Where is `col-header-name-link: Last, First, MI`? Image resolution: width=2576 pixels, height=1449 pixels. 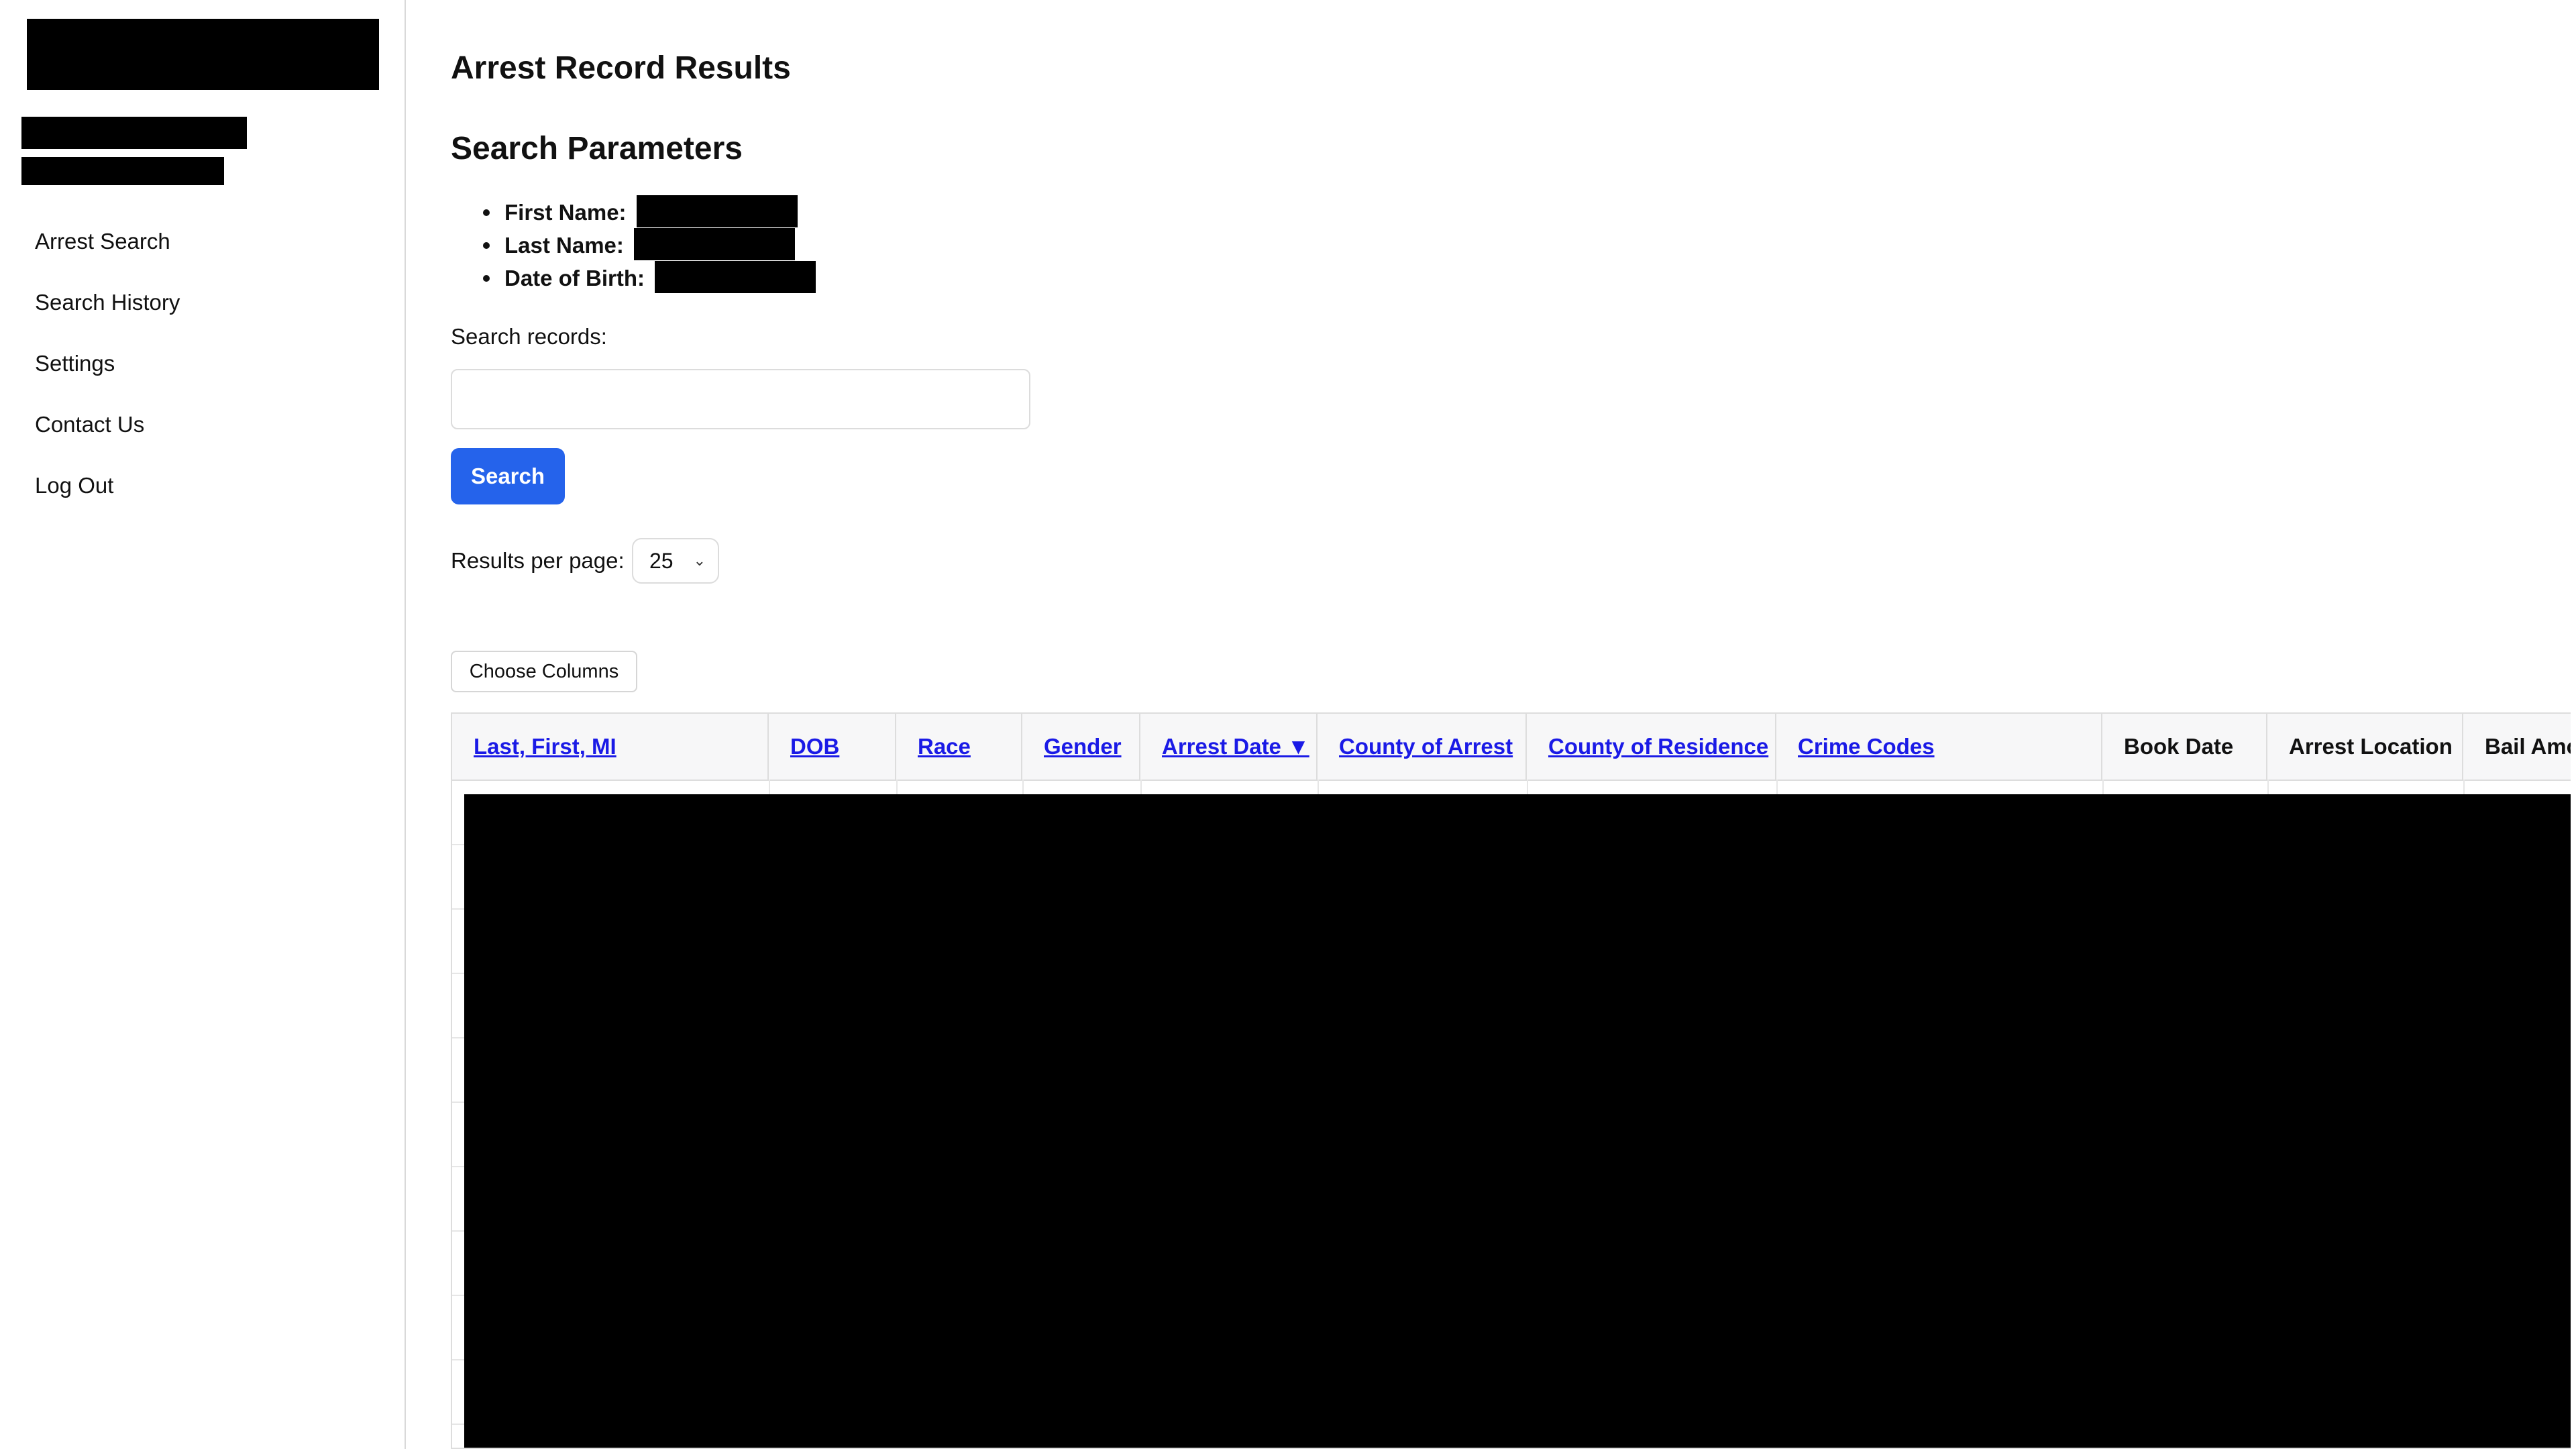 col-header-name-link: Last, First, MI is located at coordinates (545, 746).